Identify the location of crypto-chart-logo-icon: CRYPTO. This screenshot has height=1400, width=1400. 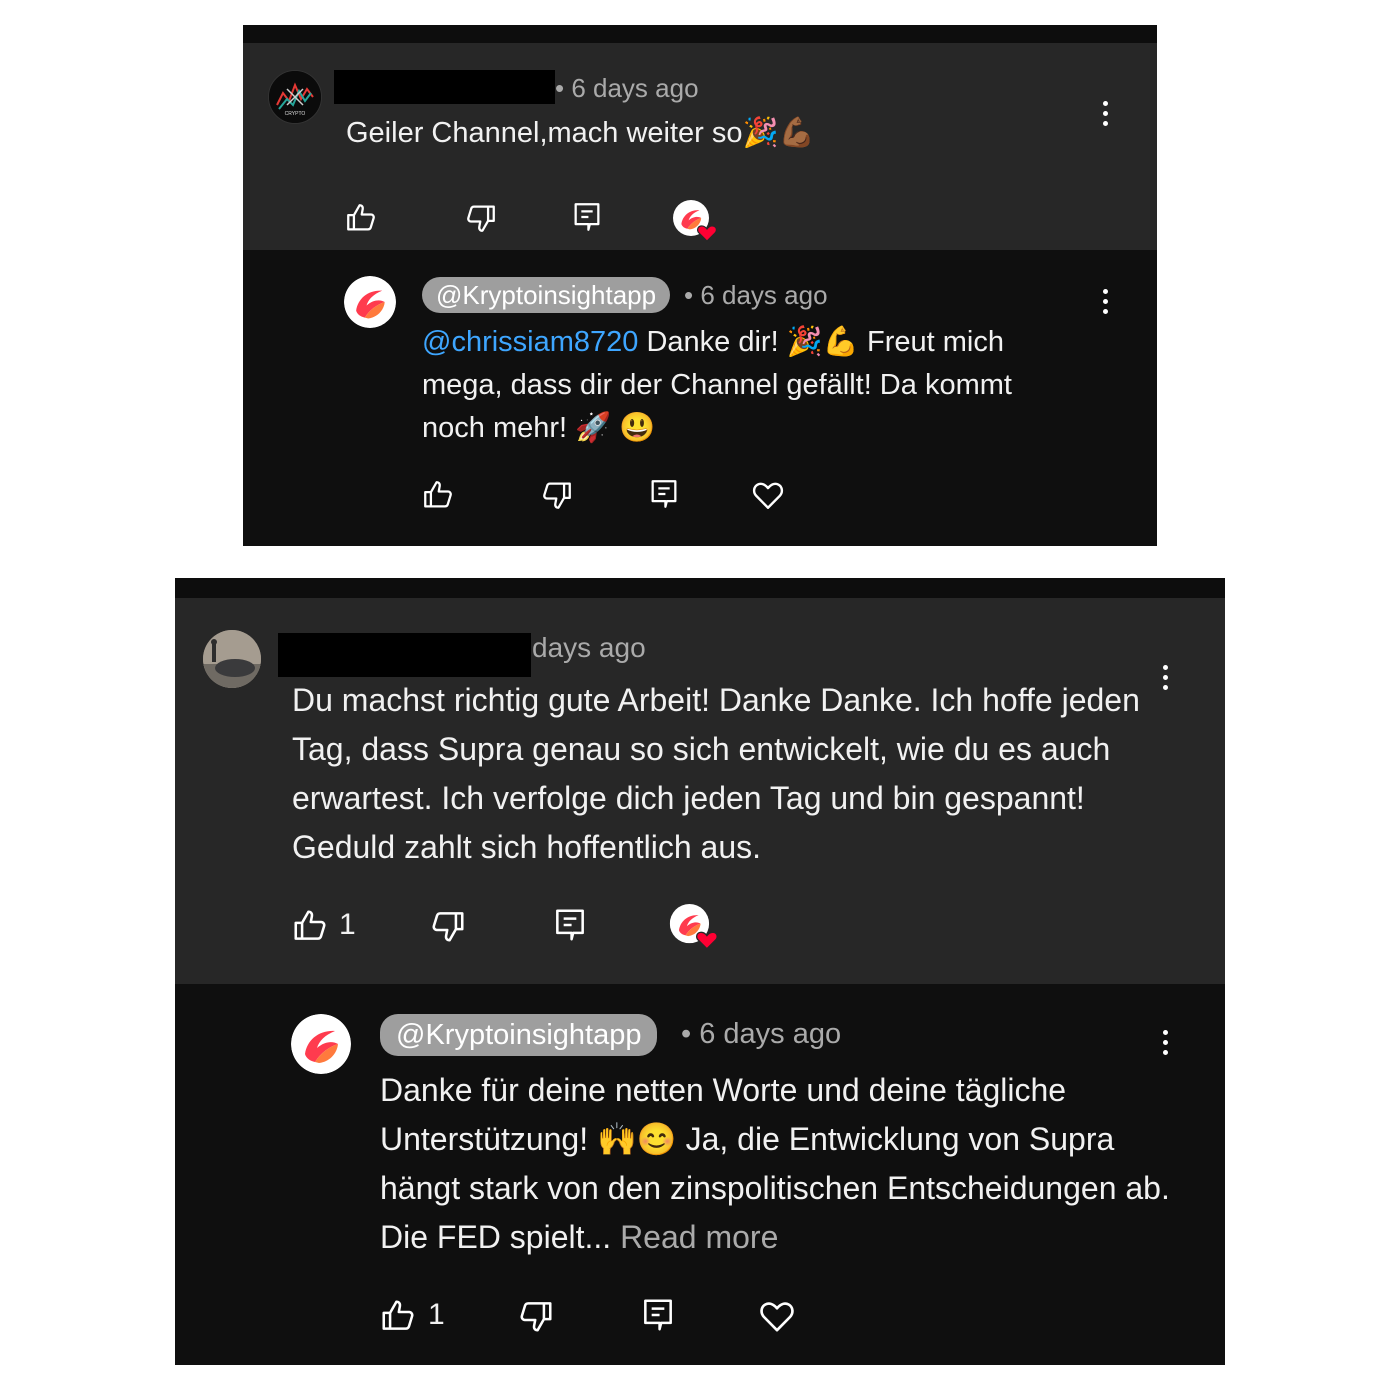
(295, 97).